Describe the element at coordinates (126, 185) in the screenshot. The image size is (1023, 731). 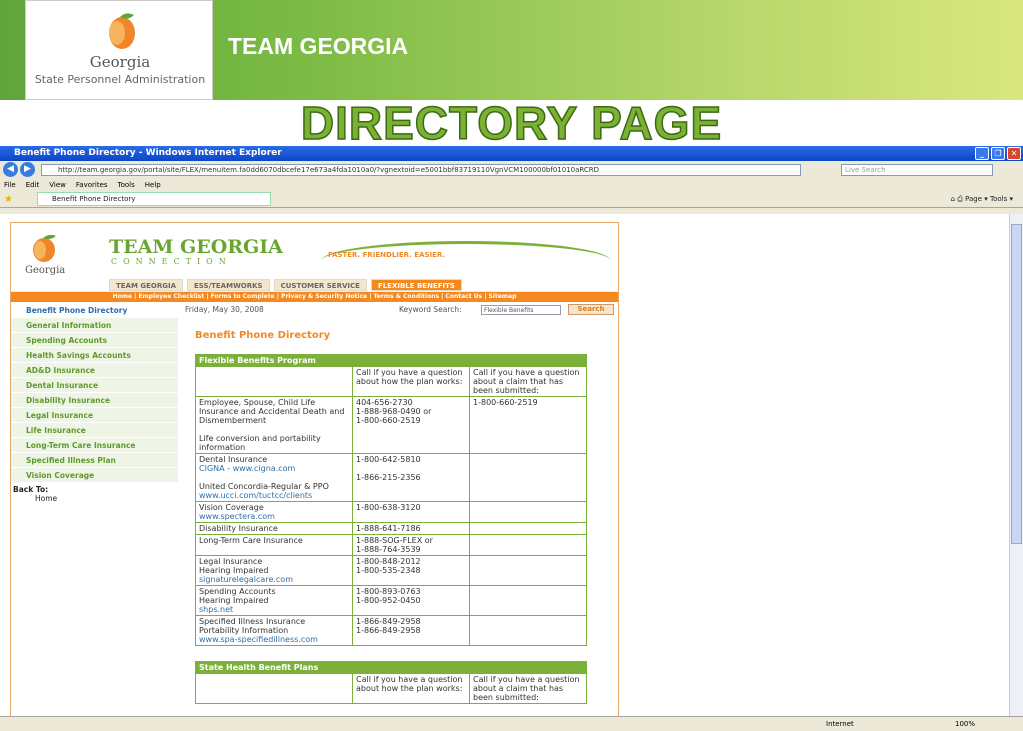
I see `menu-tools: Tools` at that location.